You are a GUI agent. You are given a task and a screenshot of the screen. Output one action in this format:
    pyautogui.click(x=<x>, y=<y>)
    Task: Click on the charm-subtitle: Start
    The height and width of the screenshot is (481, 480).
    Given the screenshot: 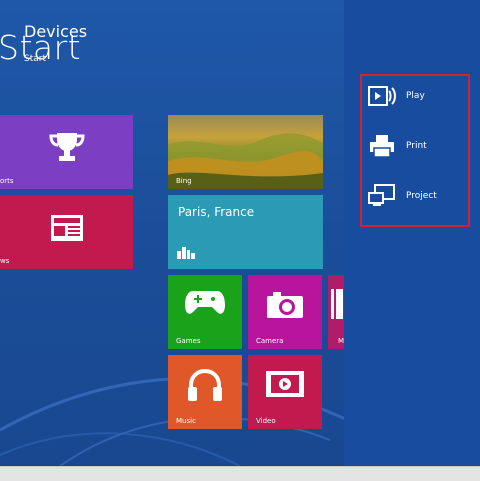 What is the action you would take?
    pyautogui.click(x=35, y=59)
    